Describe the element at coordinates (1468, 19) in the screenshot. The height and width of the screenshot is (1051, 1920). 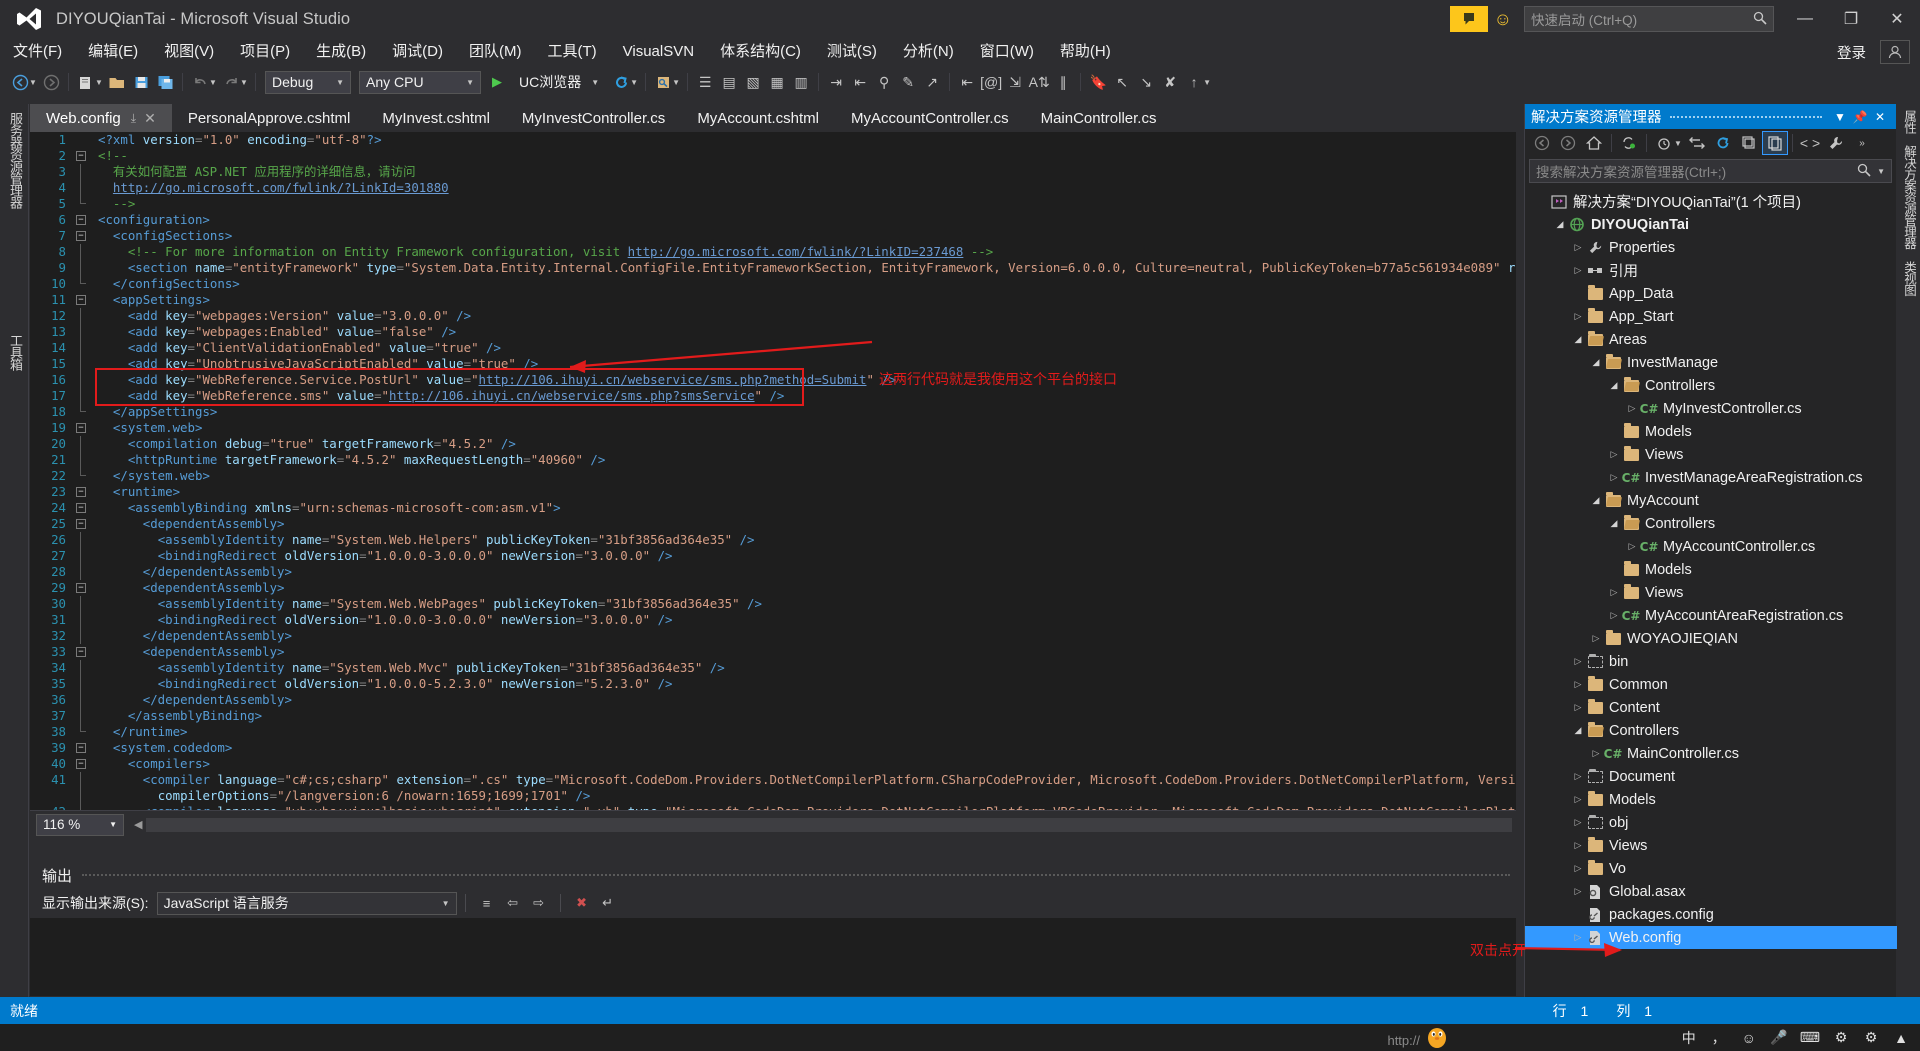
I see `send-feedback-button` at that location.